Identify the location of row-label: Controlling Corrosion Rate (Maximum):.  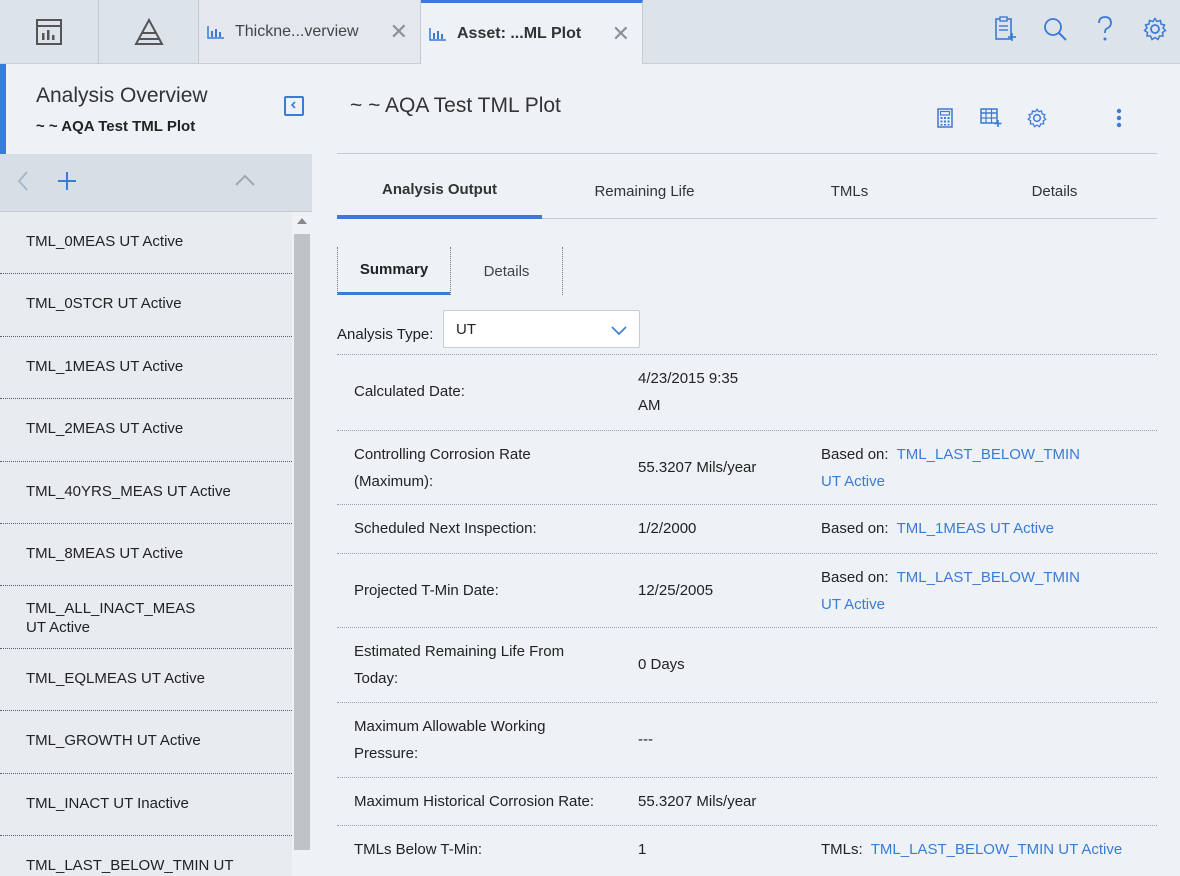
(442, 468).